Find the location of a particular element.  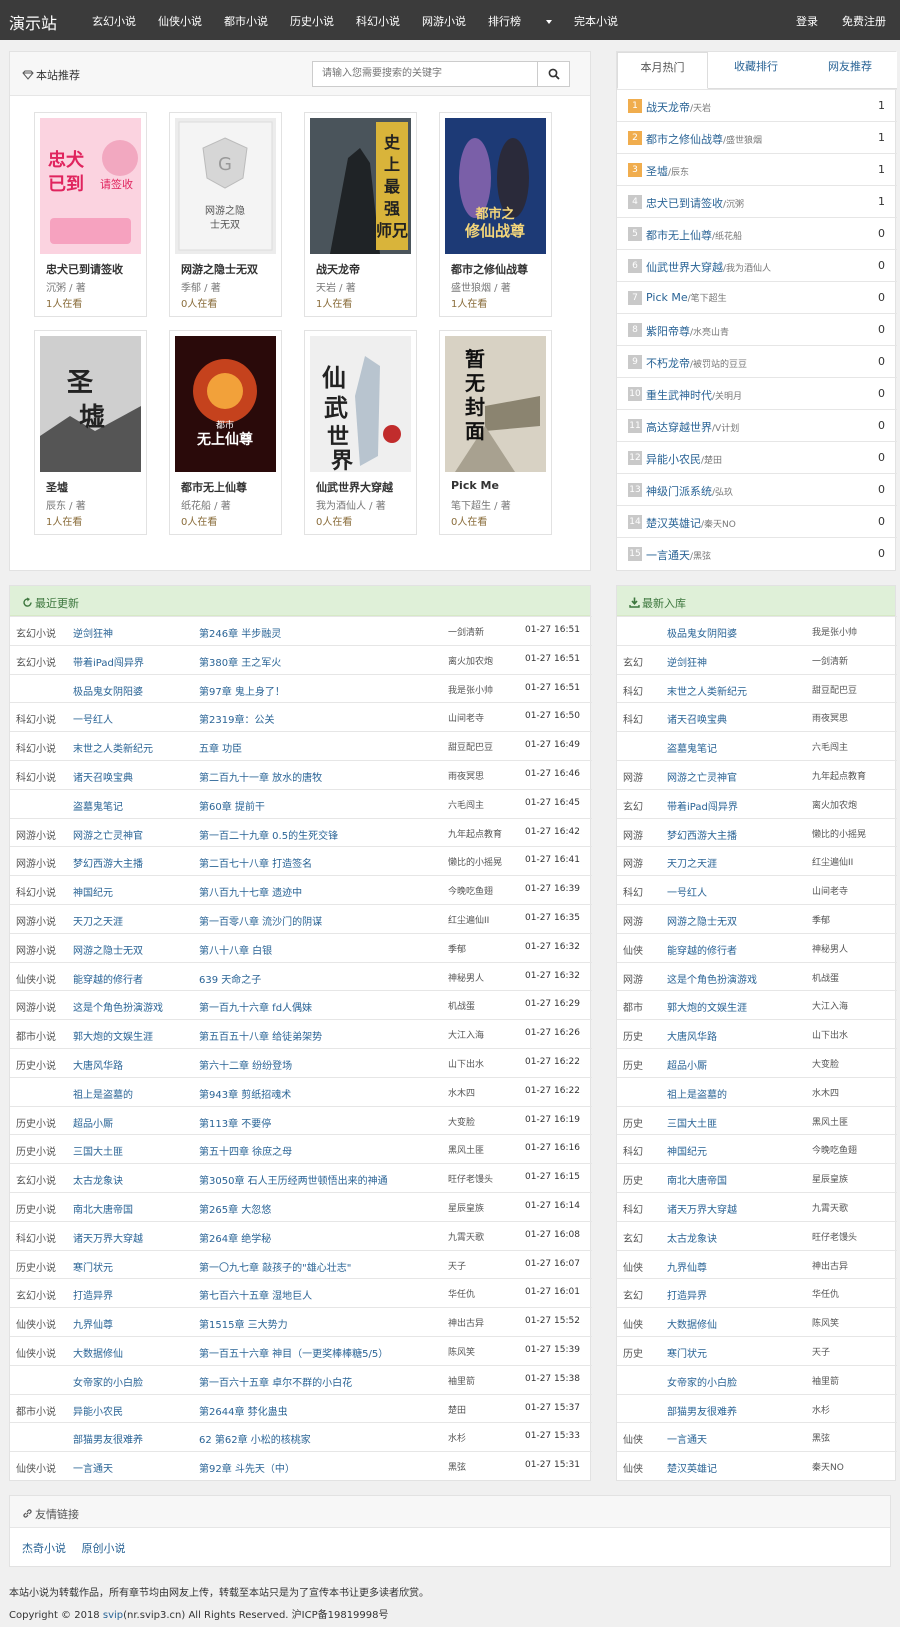

update-chapter-link: 第一百六十五章 卓尔不群的小白花 is located at coordinates (275, 1381).